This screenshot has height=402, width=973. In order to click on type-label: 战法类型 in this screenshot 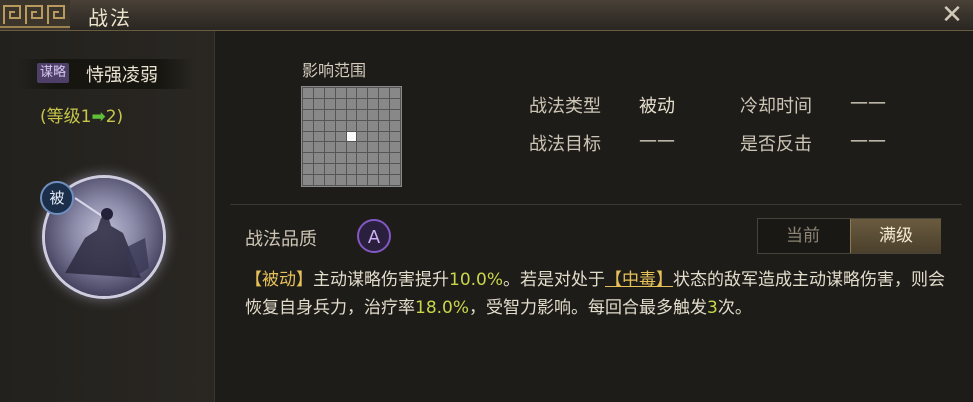, I will do `click(565, 106)`.